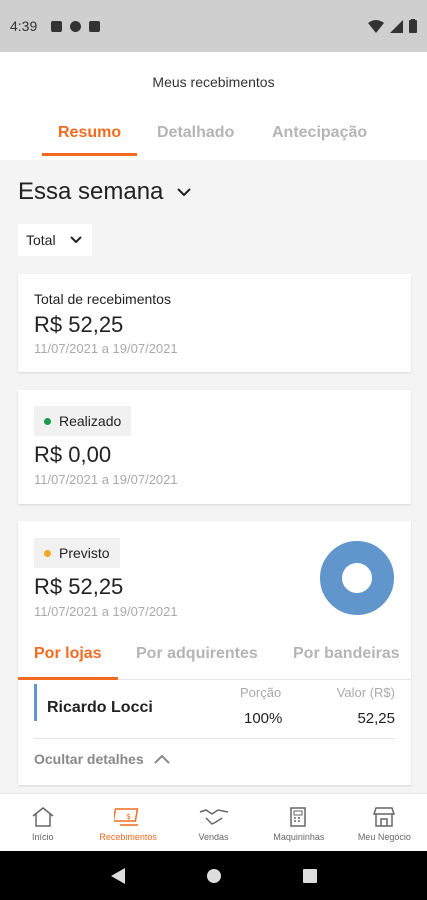 This screenshot has width=427, height=900. I want to click on donut-ring, so click(357, 578).